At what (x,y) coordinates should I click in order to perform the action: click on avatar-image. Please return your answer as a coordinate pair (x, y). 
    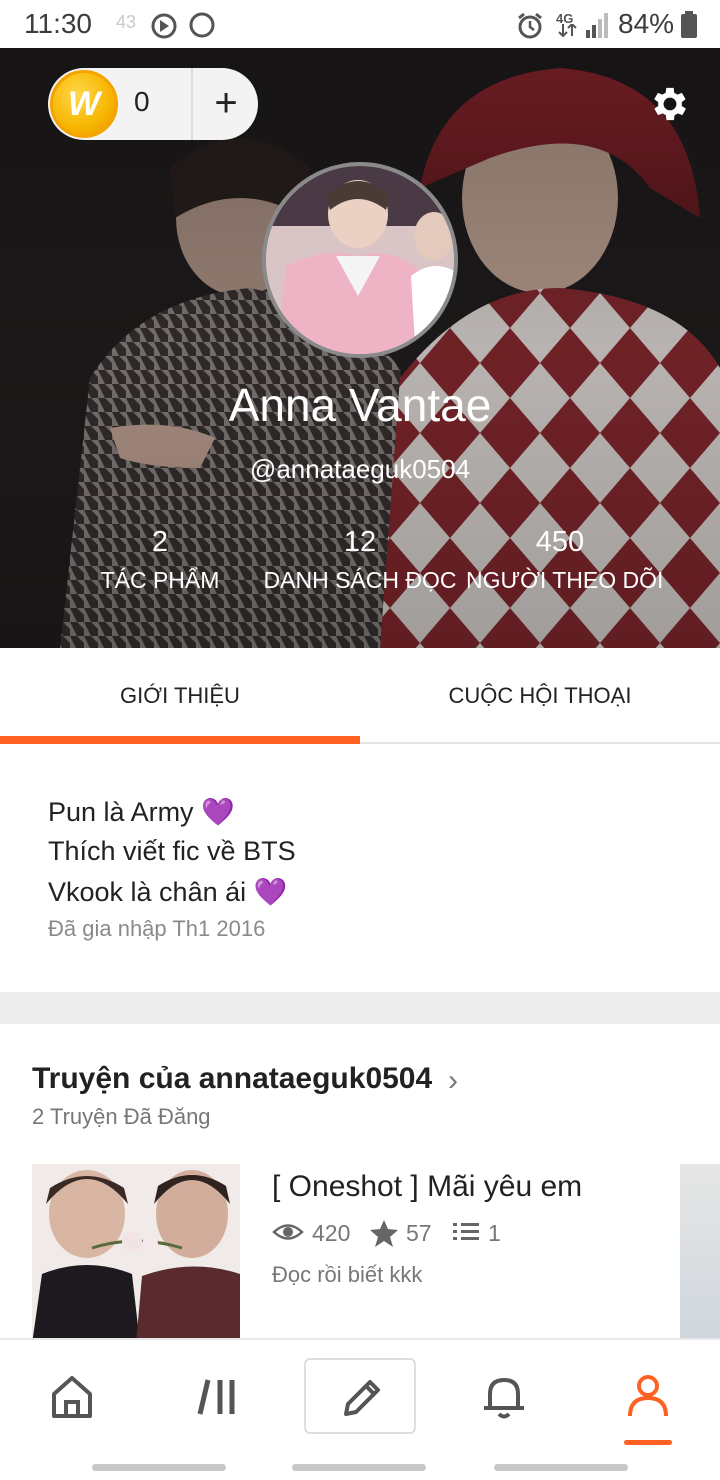
    Looking at the image, I should click on (360, 260).